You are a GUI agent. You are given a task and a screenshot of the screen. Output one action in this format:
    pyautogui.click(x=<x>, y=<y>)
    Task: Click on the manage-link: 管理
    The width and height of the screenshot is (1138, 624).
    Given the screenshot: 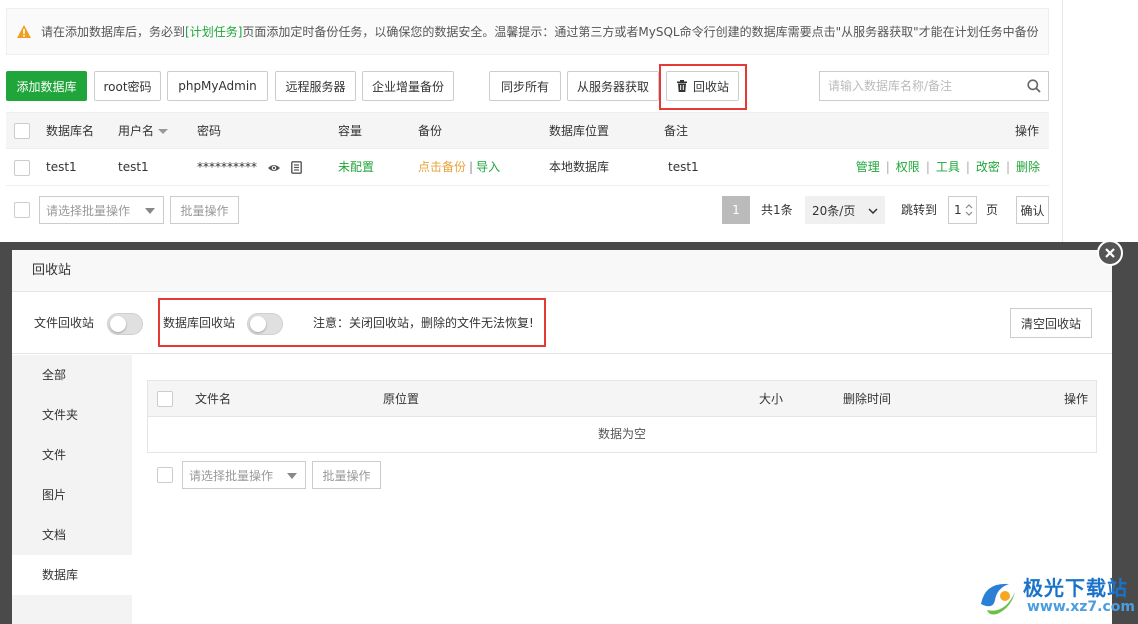 What is the action you would take?
    pyautogui.click(x=868, y=167)
    